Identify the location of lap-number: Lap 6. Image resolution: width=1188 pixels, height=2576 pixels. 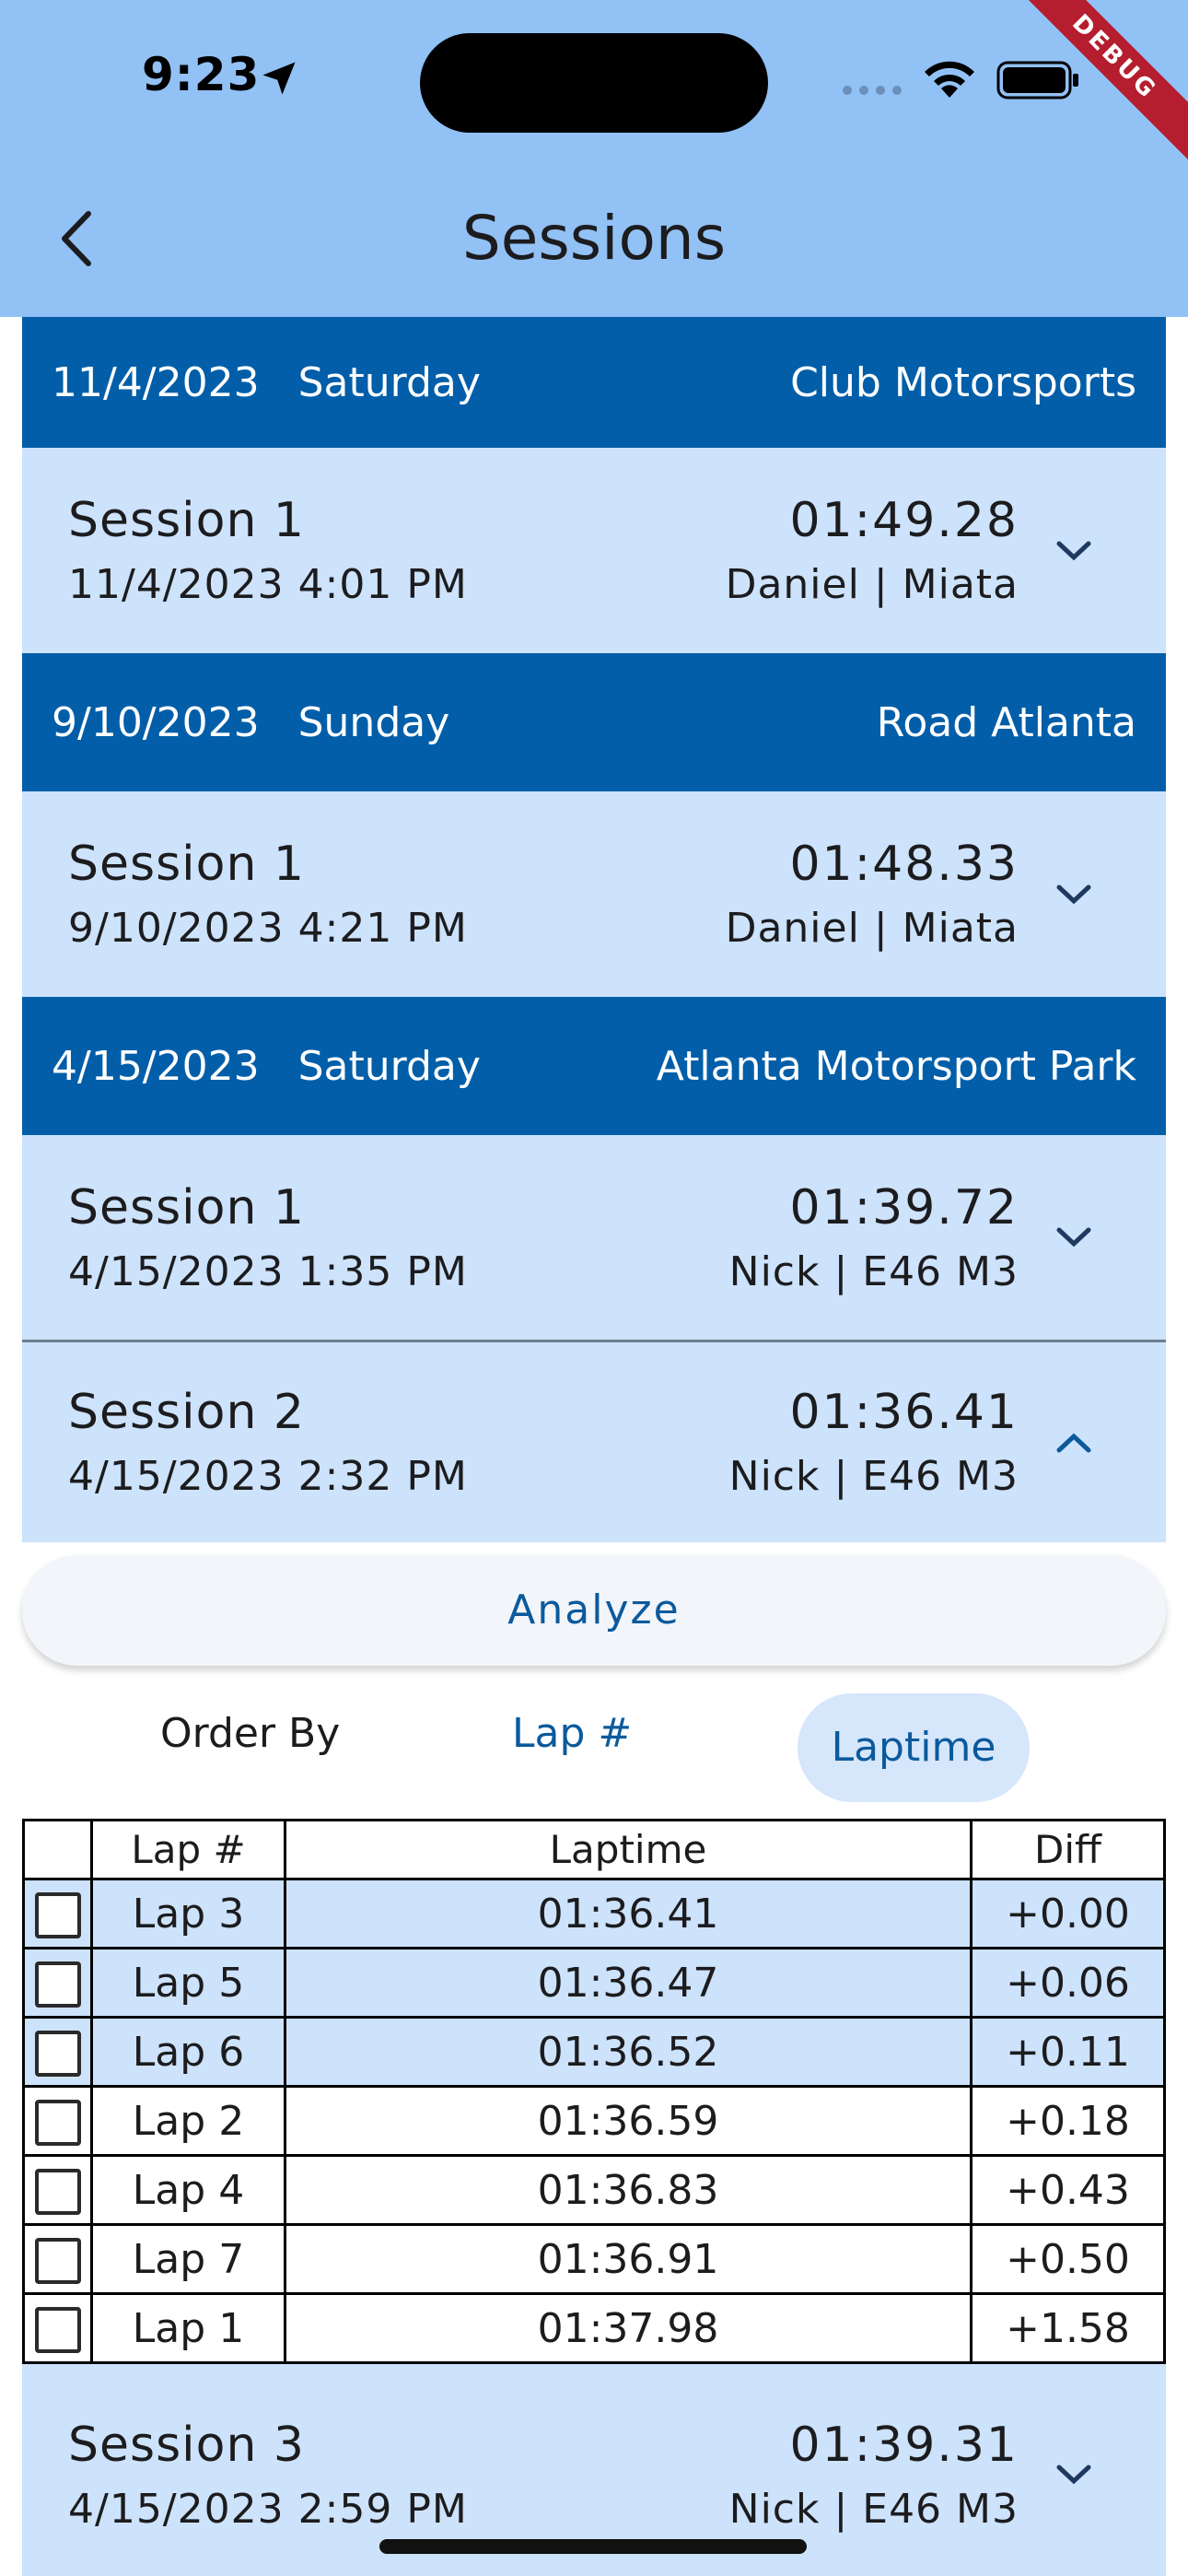
(188, 2052).